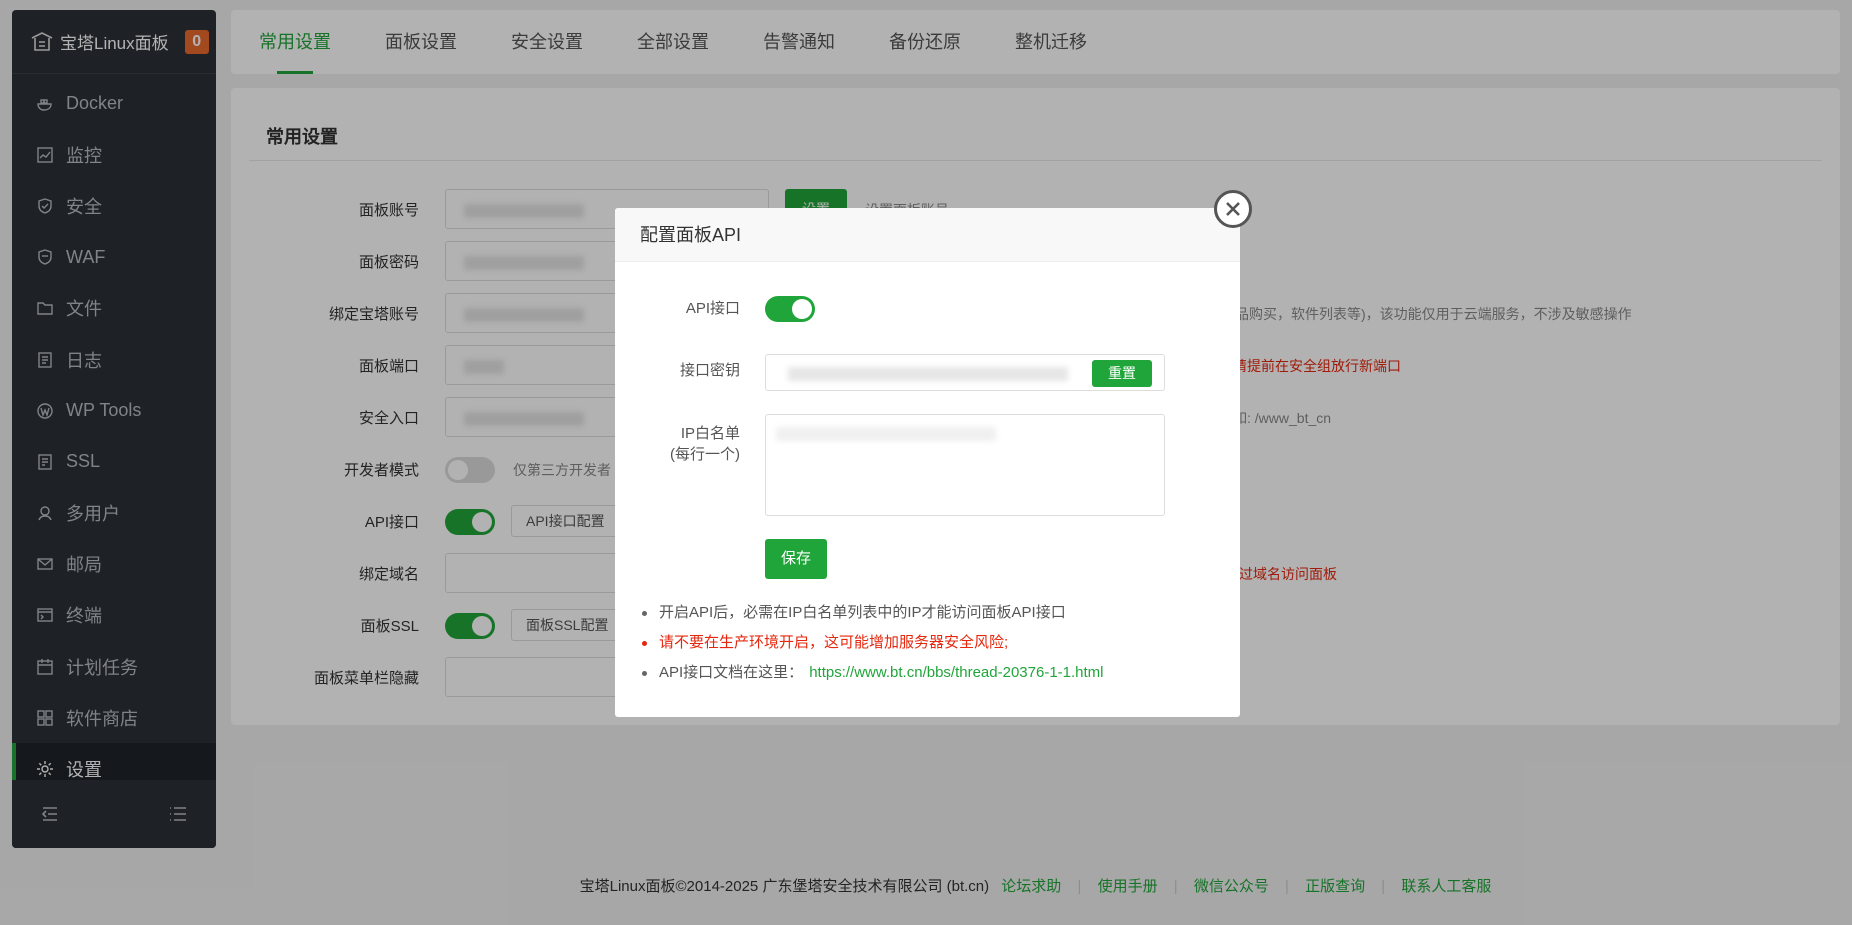 The width and height of the screenshot is (1852, 925). Describe the element at coordinates (790, 309) in the screenshot. I see `api-enable-toggle` at that location.